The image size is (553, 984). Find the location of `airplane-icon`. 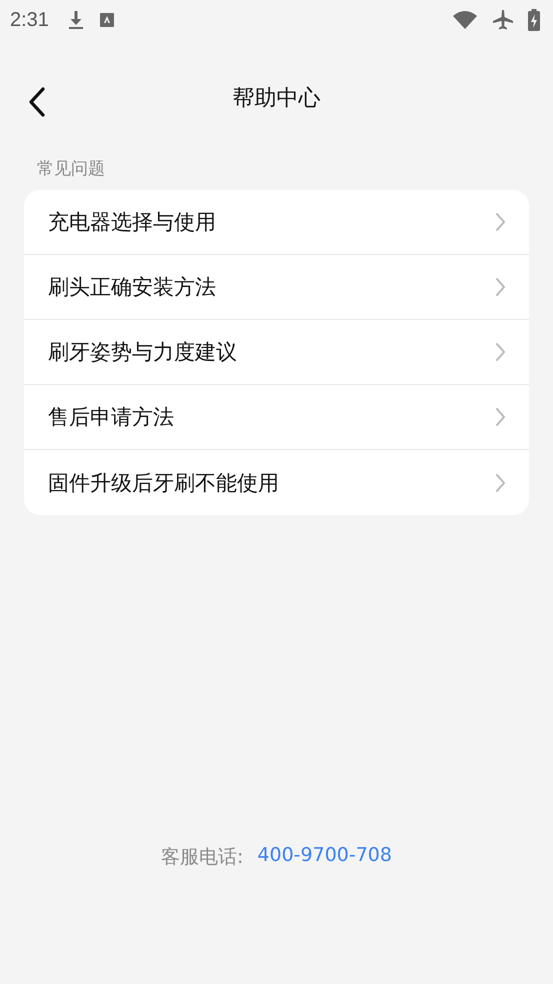

airplane-icon is located at coordinates (503, 20).